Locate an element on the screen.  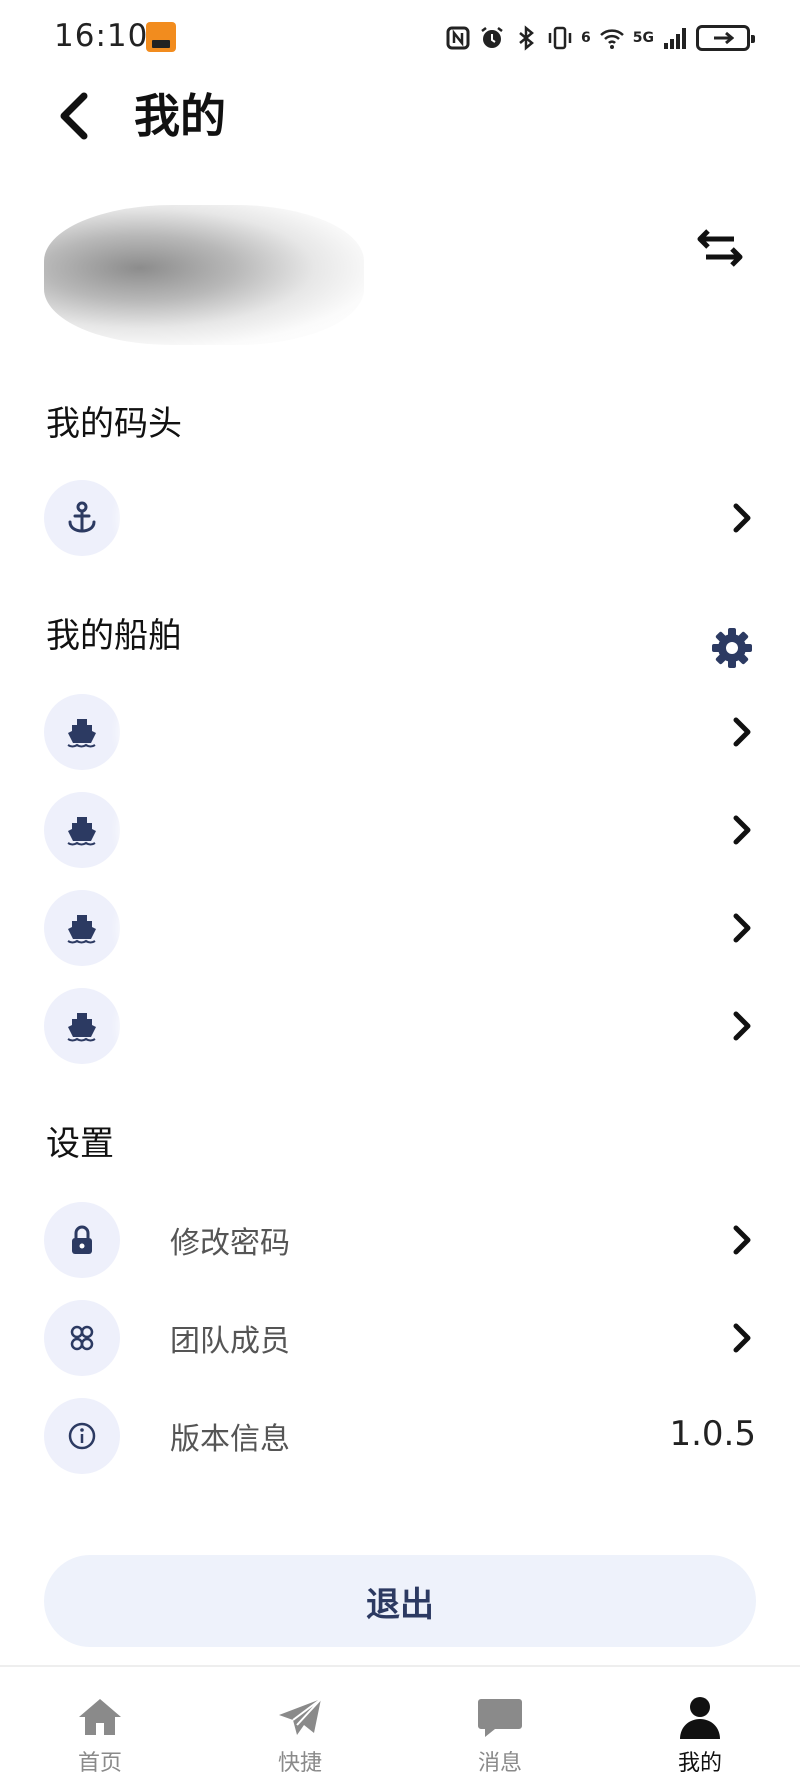
bottom-nav: 首页 快捷 消息 我的 is located at coordinates (400, 1721).